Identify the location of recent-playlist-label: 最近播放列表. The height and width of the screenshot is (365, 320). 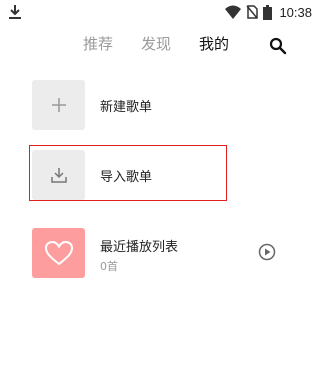
(139, 247).